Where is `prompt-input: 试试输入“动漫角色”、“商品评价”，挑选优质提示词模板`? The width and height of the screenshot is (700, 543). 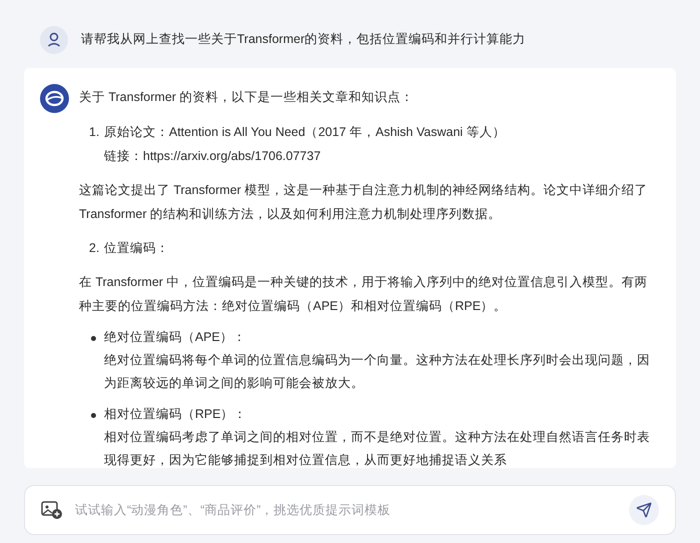
prompt-input: 试试输入“动漫角色”、“商品评价”，挑选优质提示词模板 is located at coordinates (350, 510).